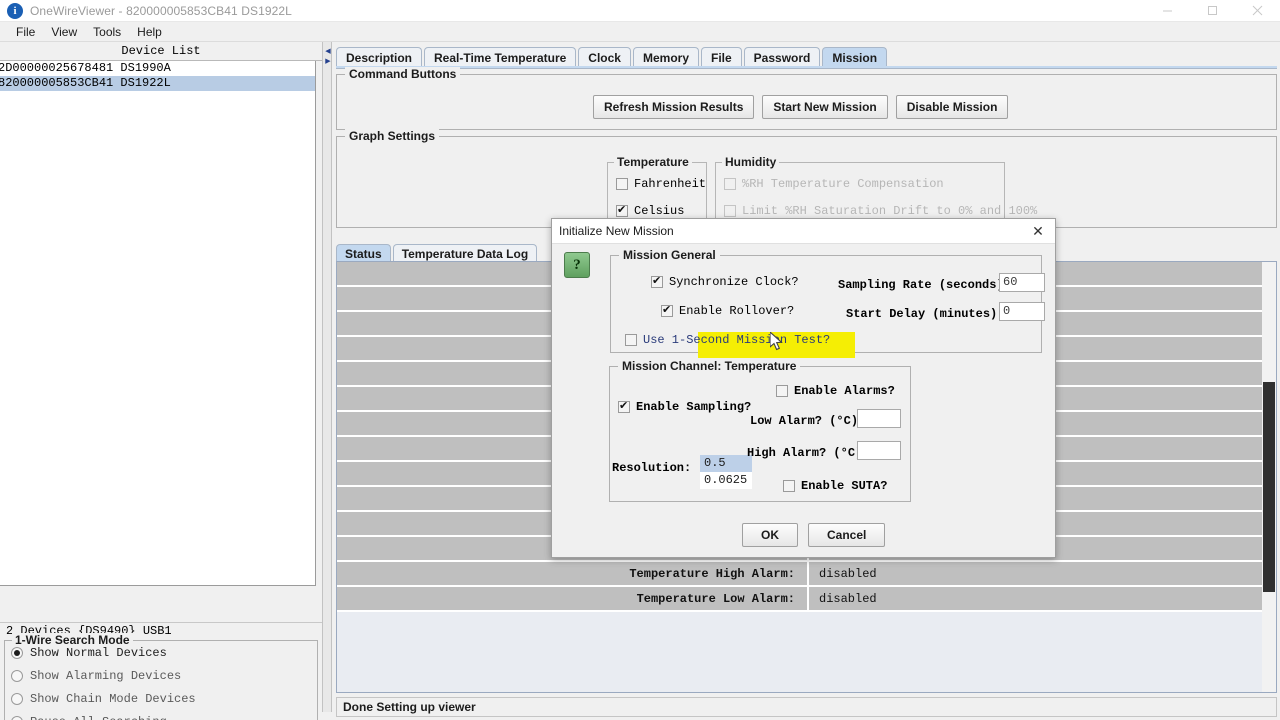 The height and width of the screenshot is (720, 1280). I want to click on resolution-option: 0.5, so click(726, 463).